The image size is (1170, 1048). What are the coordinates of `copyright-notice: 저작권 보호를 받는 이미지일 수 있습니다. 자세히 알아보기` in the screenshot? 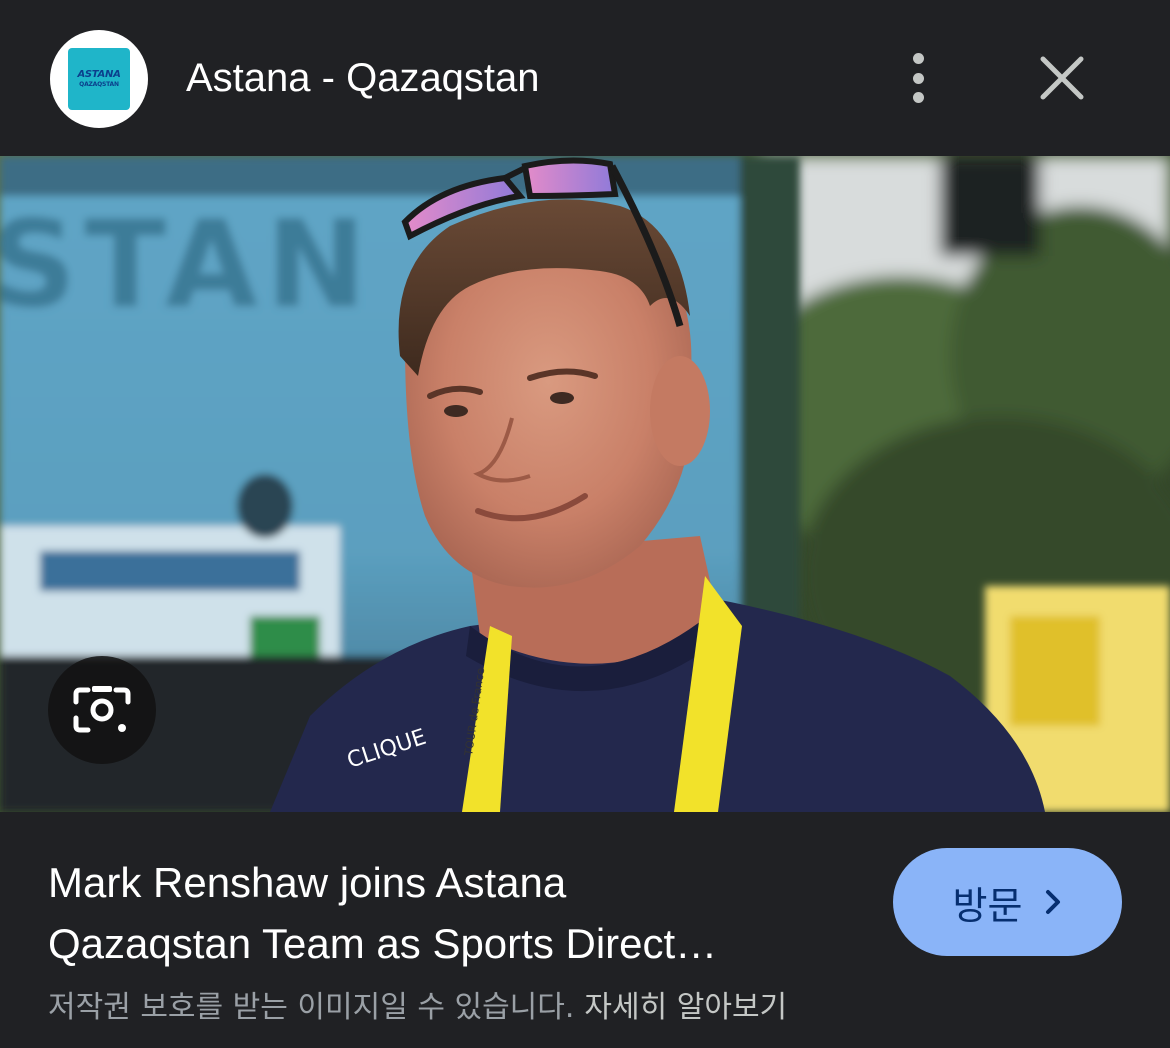 It's located at (417, 1004).